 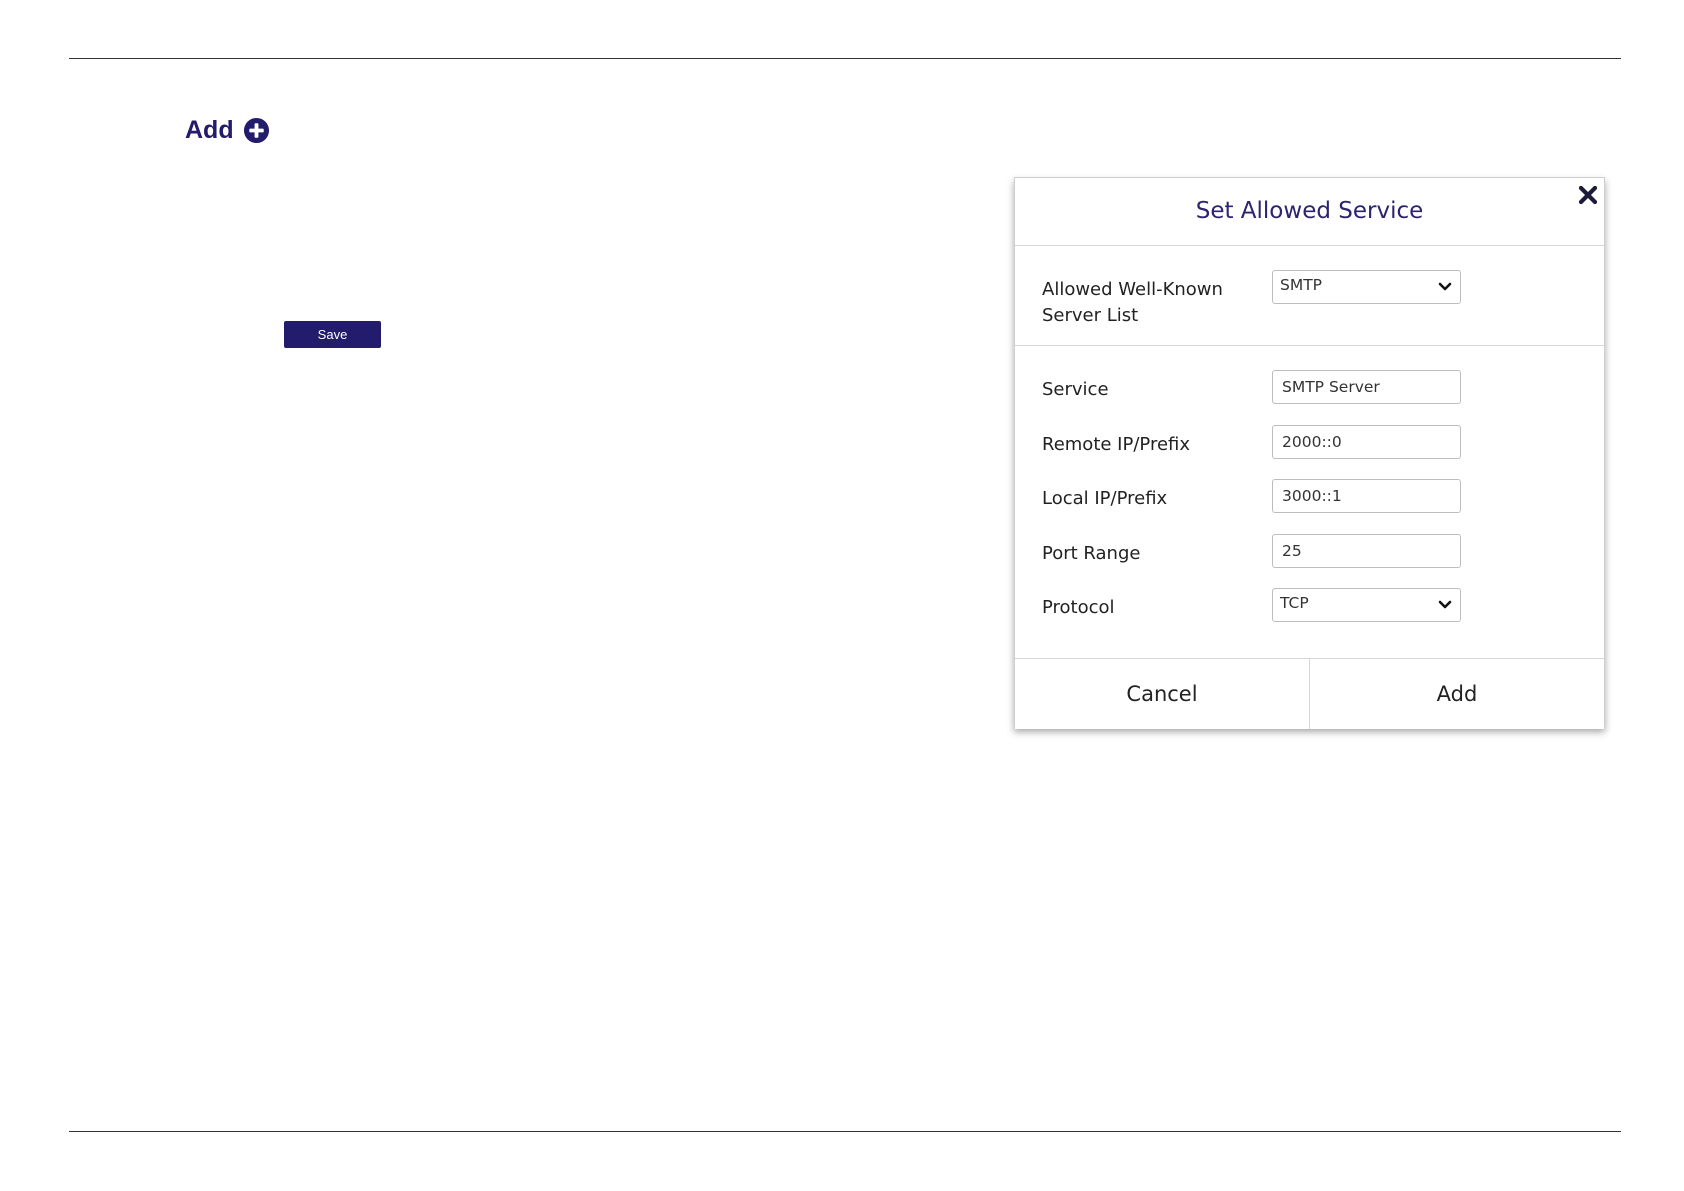 What do you see at coordinates (1331, 387) in the screenshot?
I see `service-value: SMTP Server` at bounding box center [1331, 387].